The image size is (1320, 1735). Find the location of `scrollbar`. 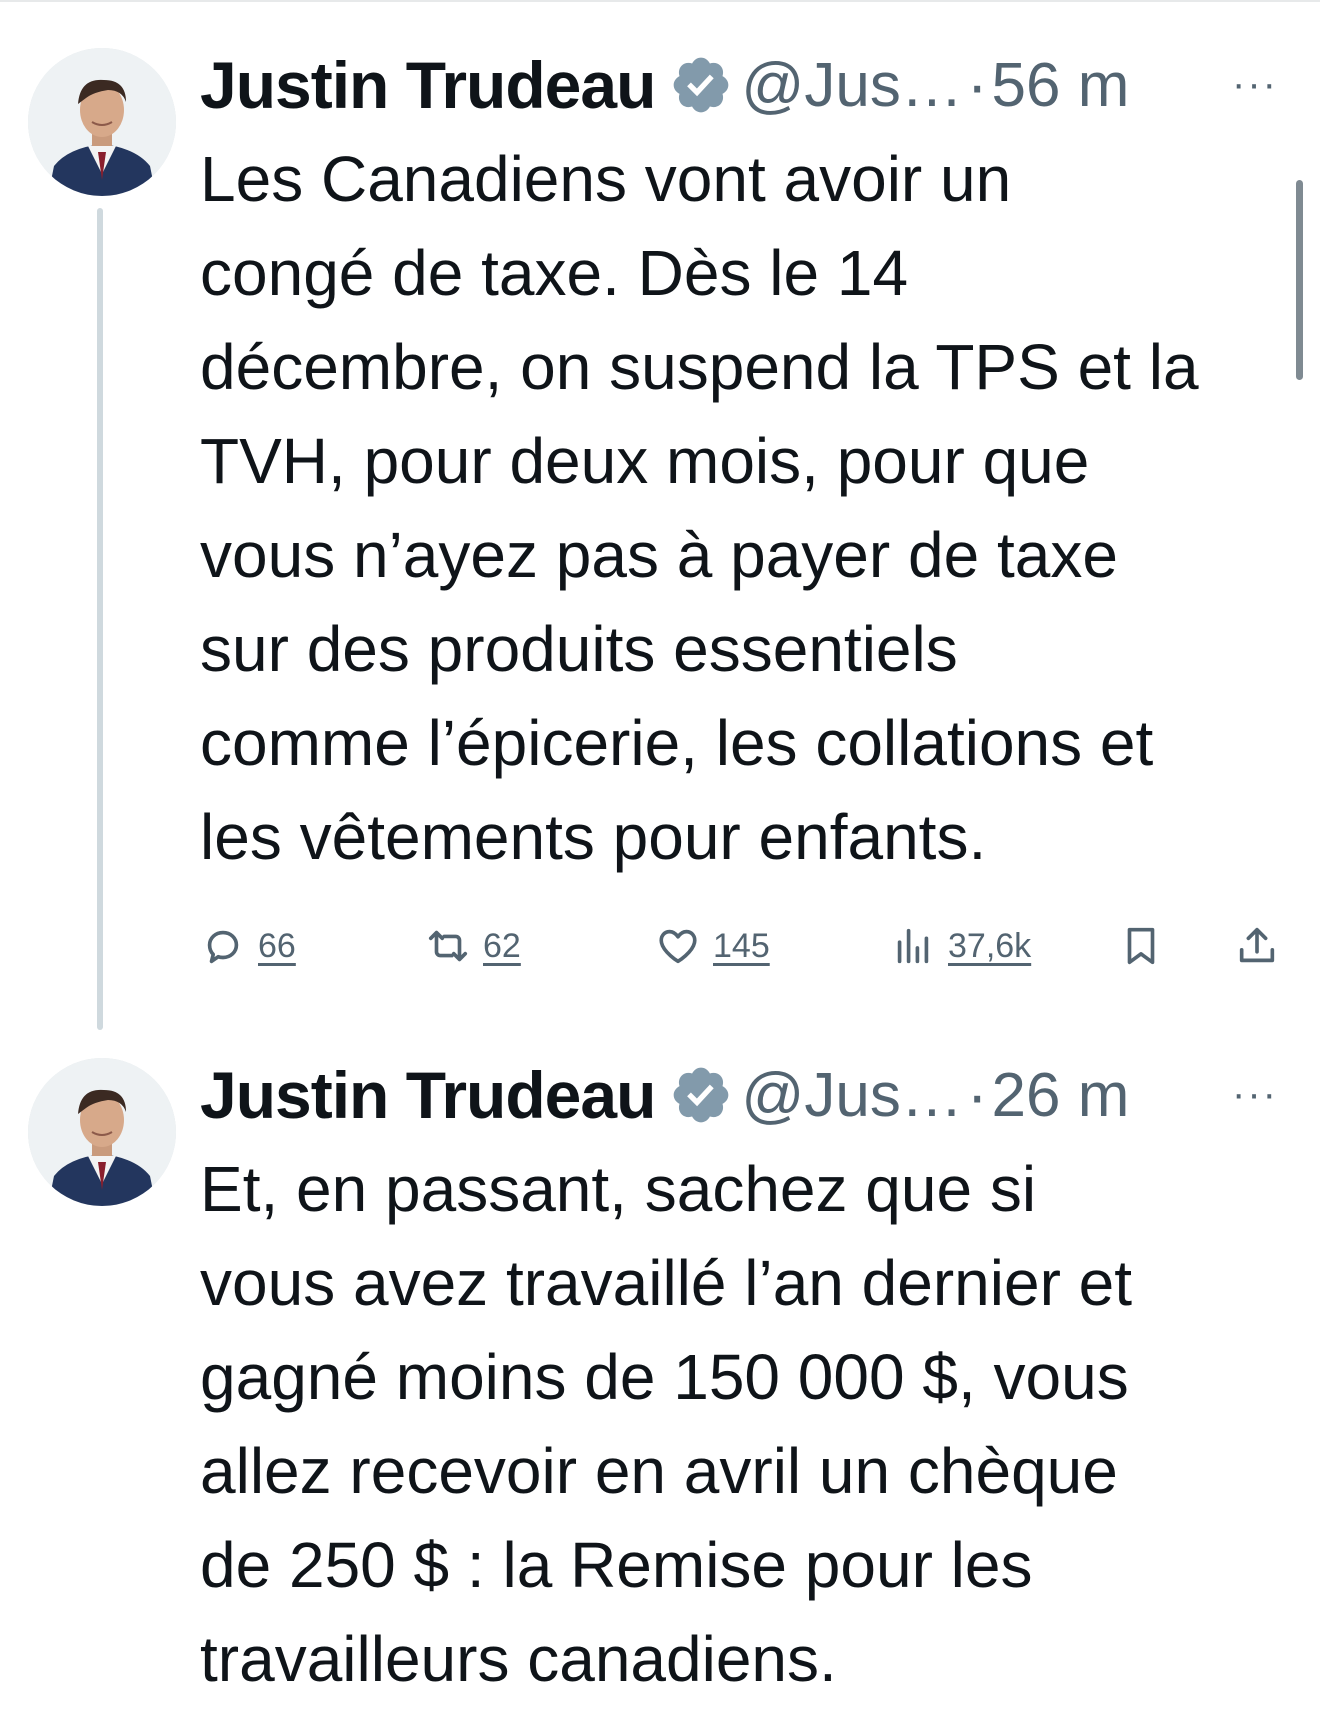

scrollbar is located at coordinates (1299, 280).